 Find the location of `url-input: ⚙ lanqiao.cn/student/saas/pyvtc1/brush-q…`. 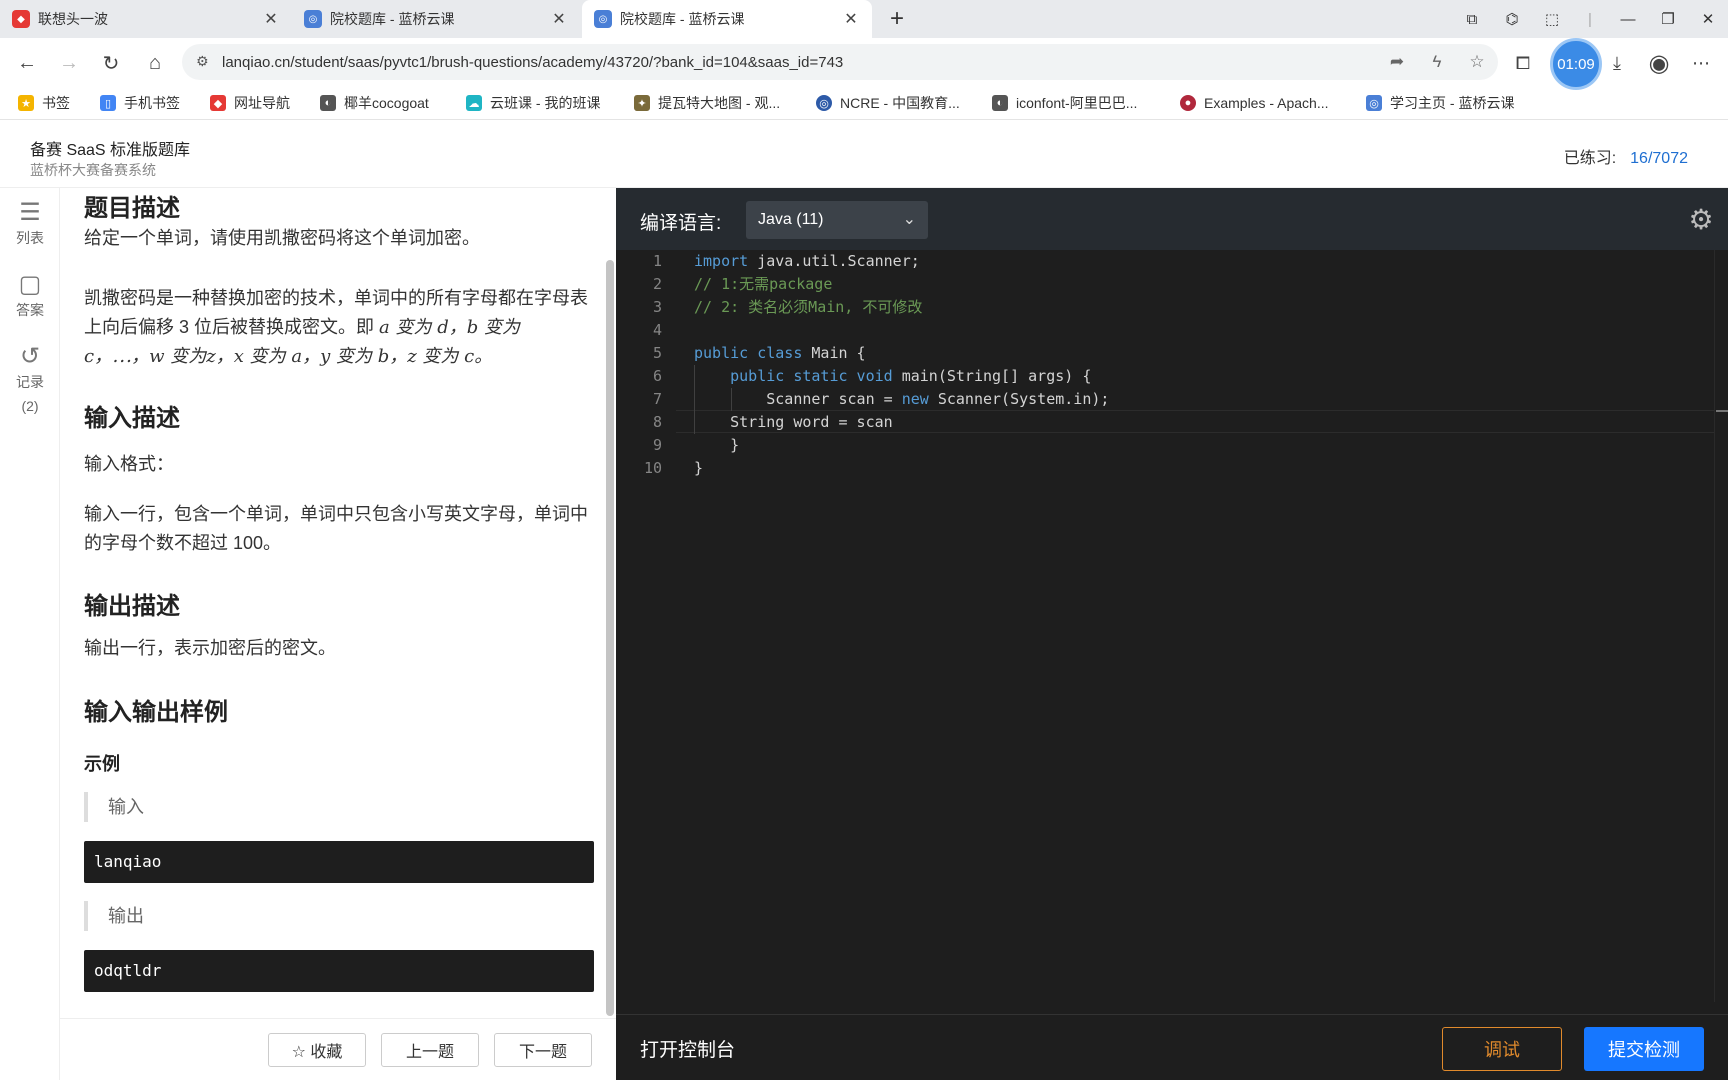

url-input: ⚙ lanqiao.cn/student/saas/pyvtc1/brush-q… is located at coordinates (840, 62).